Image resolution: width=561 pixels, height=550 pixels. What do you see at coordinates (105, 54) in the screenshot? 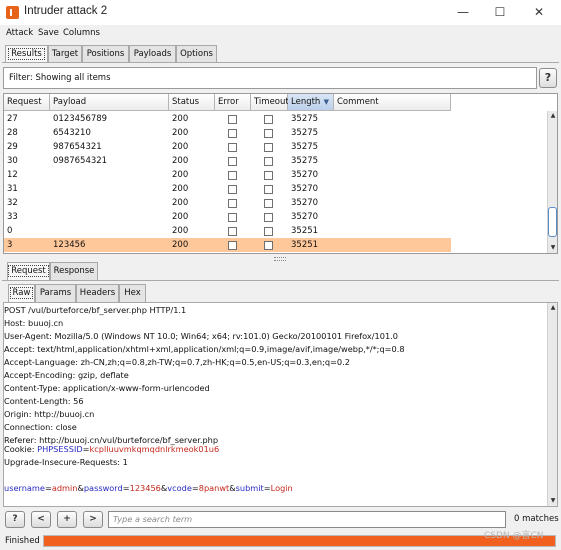
I see `tab-positions: Positions` at bounding box center [105, 54].